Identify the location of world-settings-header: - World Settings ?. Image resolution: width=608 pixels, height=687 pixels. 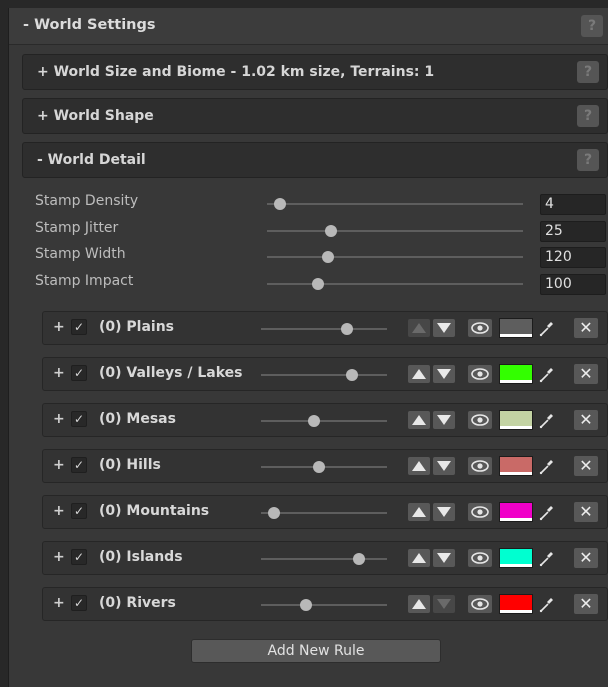
(308, 26).